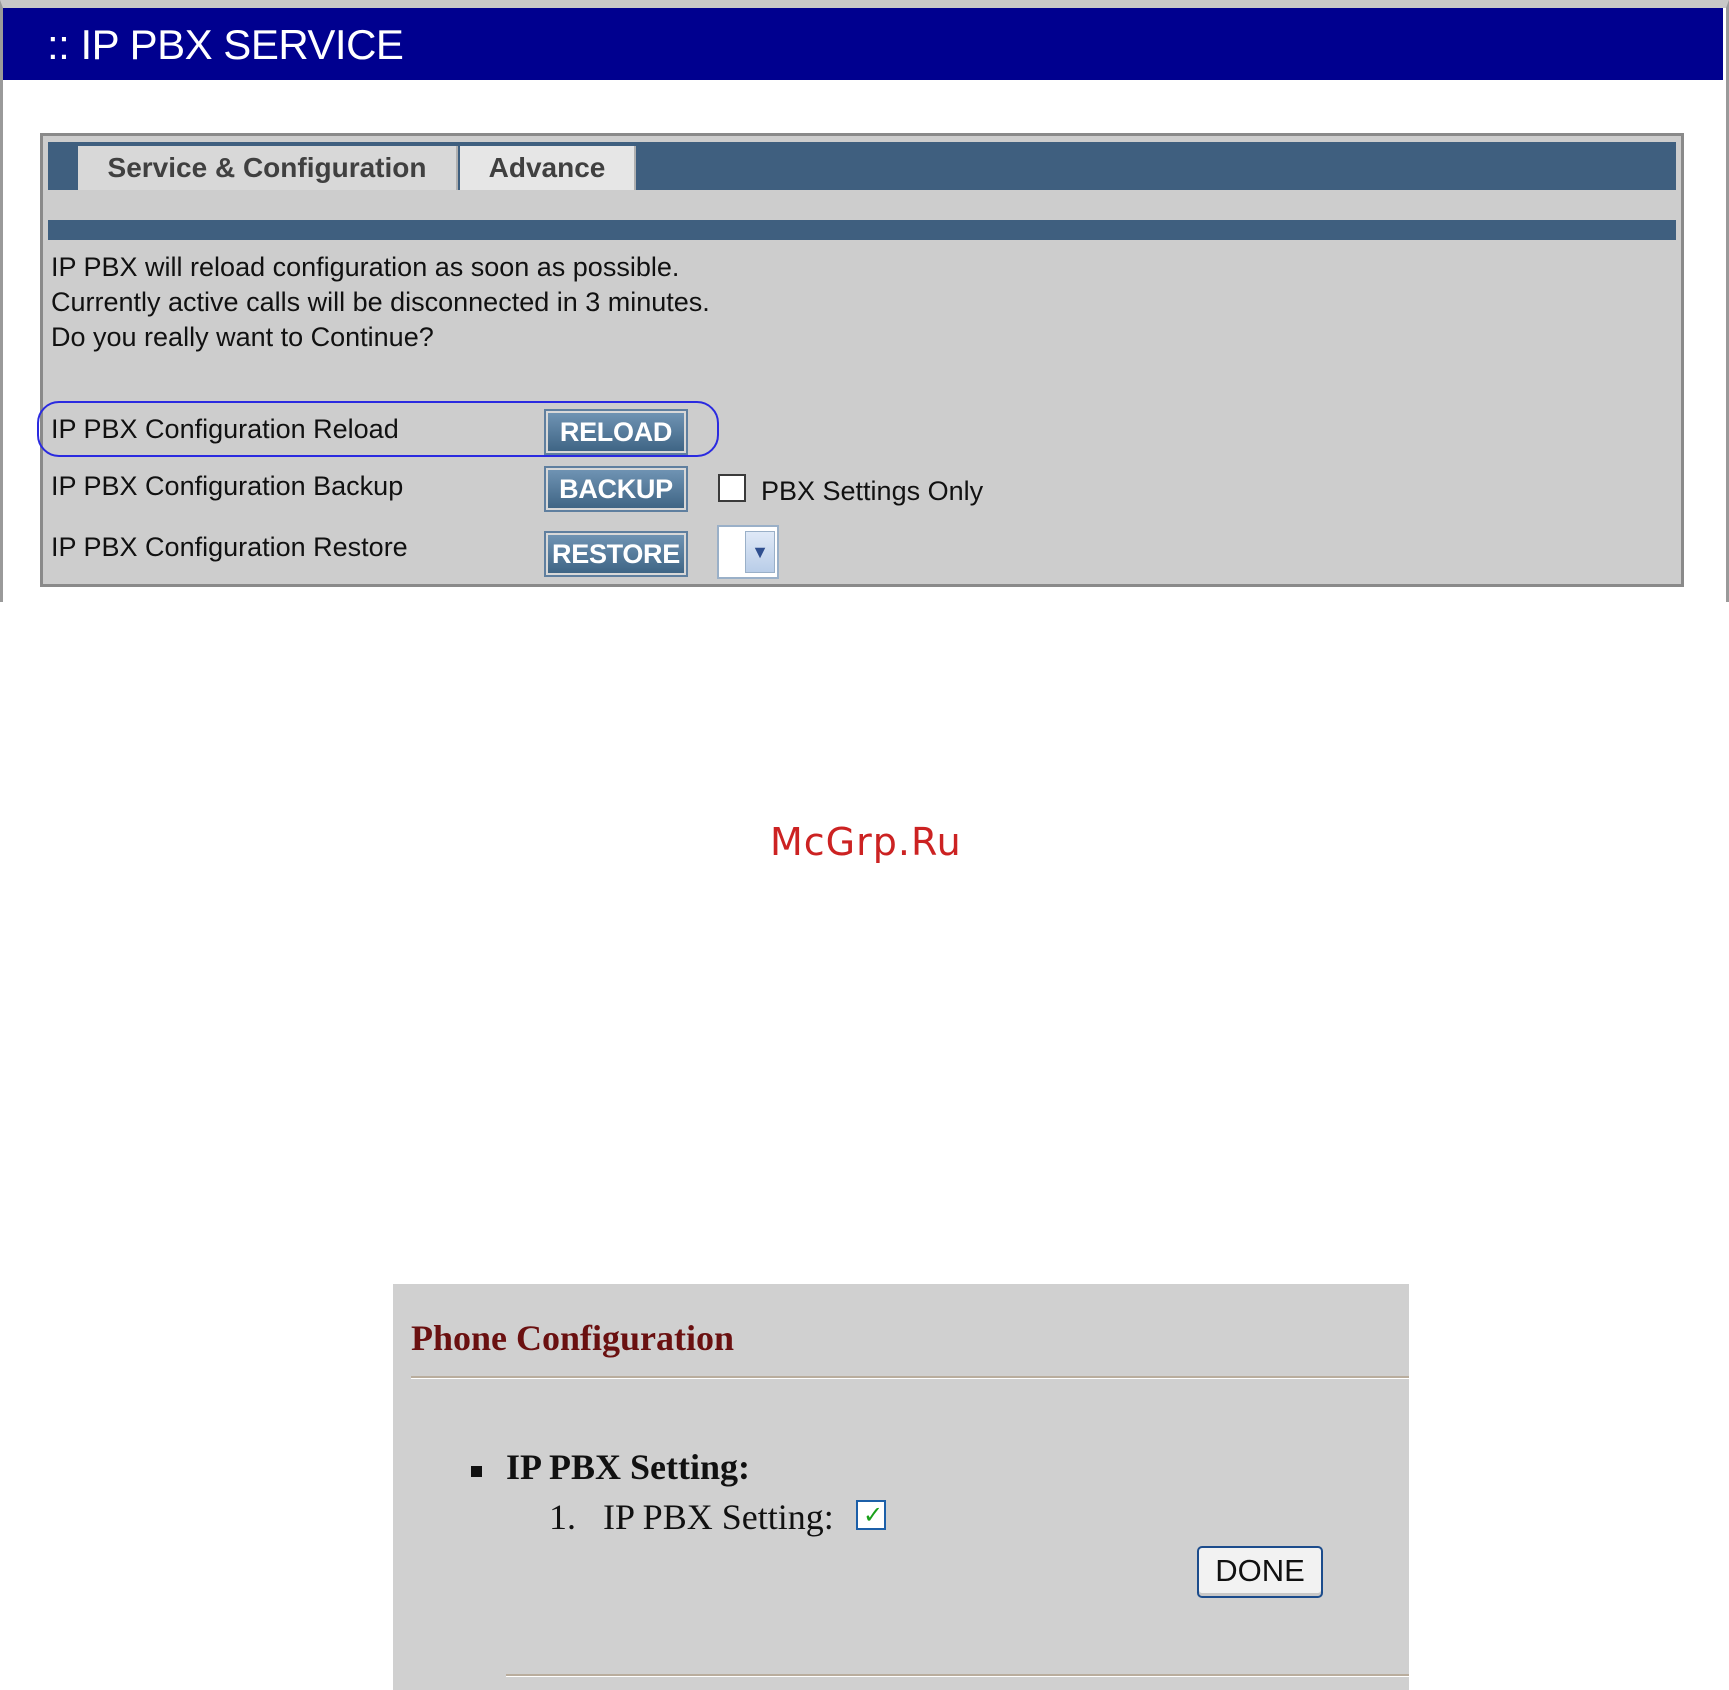 Image resolution: width=1729 pixels, height=1690 pixels. What do you see at coordinates (628, 1467) in the screenshot?
I see `ip-pbx-setting-heading: IP PBX Setting:` at bounding box center [628, 1467].